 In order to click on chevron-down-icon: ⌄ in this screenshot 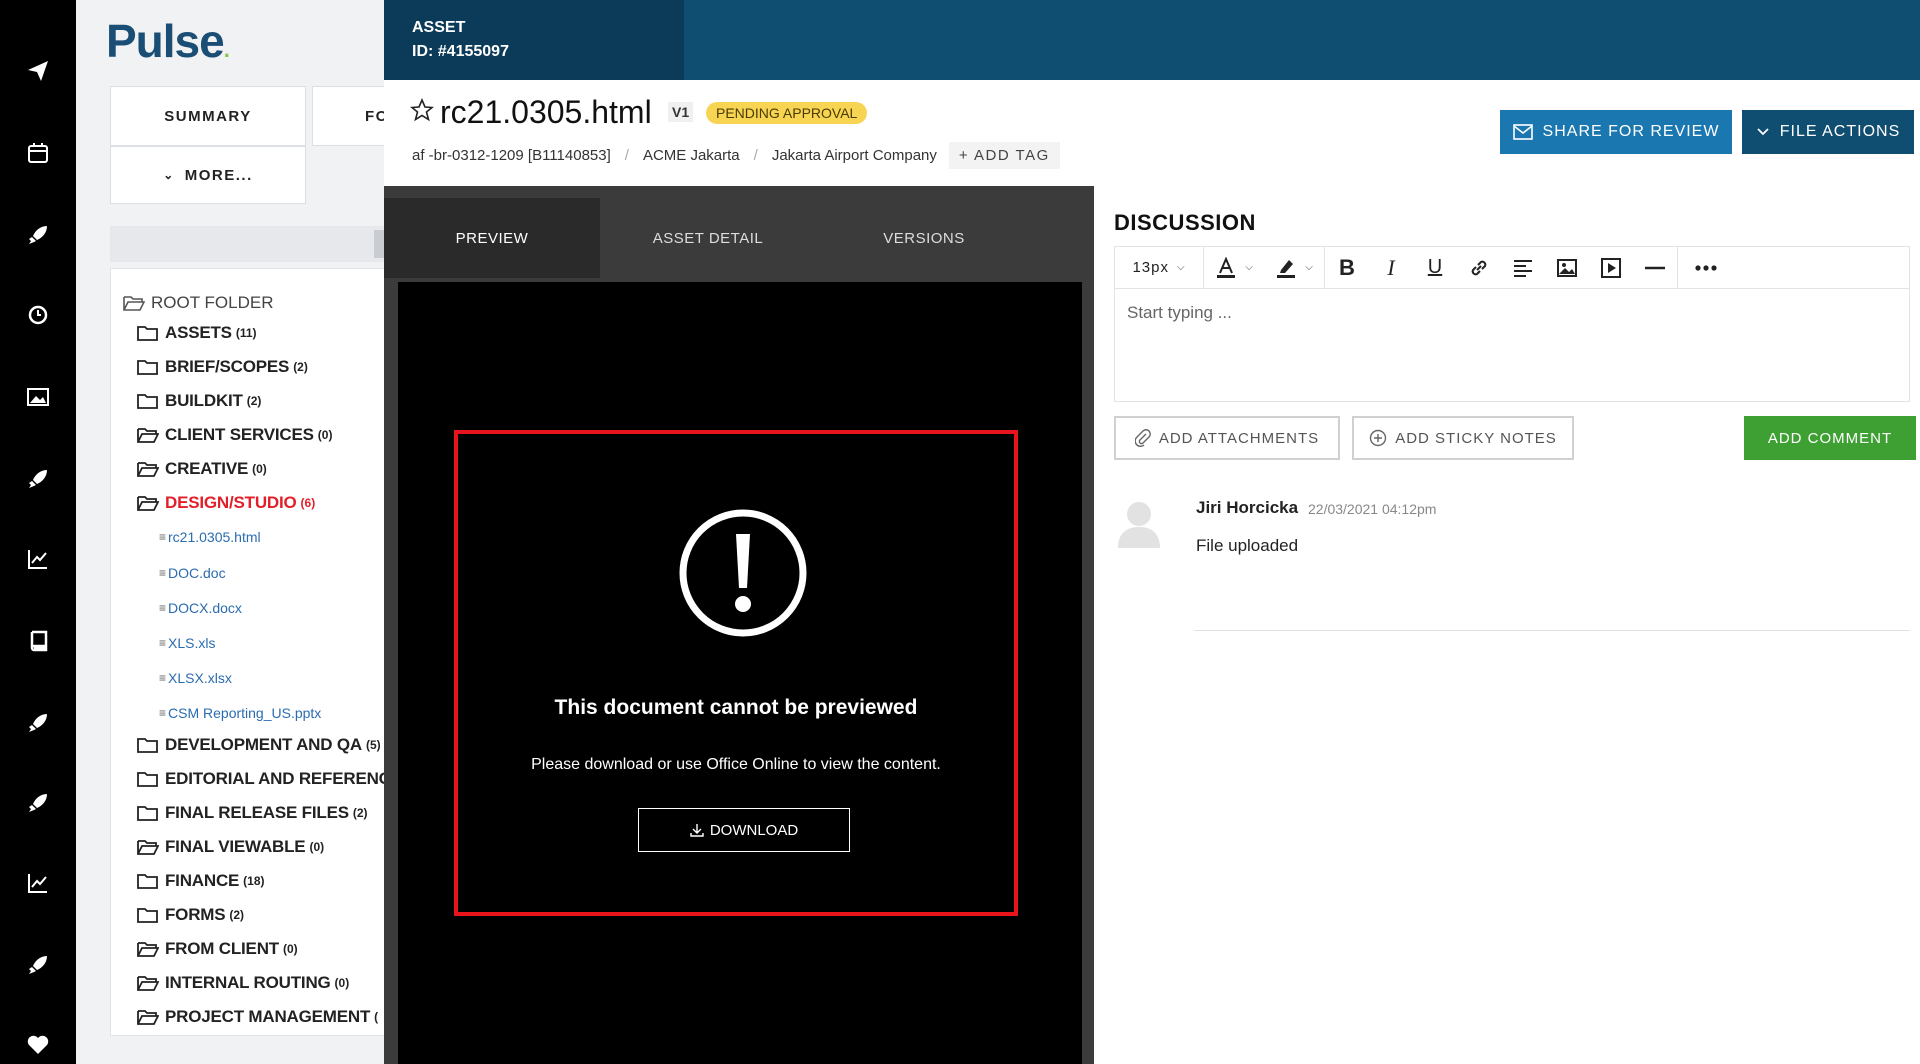, I will do `click(169, 175)`.